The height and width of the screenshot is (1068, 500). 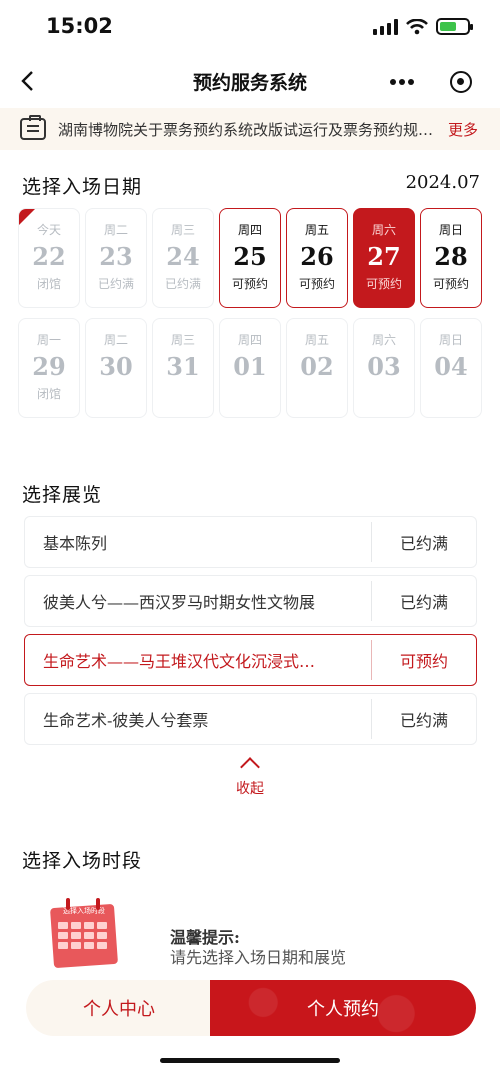 I want to click on exhibit-row: 生命艺术-彼美人兮套票 已约满, so click(x=250, y=719).